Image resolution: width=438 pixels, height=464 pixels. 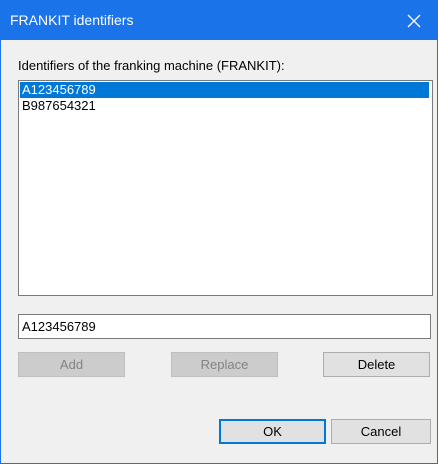 I want to click on cancel-button: Cancel, so click(x=381, y=431).